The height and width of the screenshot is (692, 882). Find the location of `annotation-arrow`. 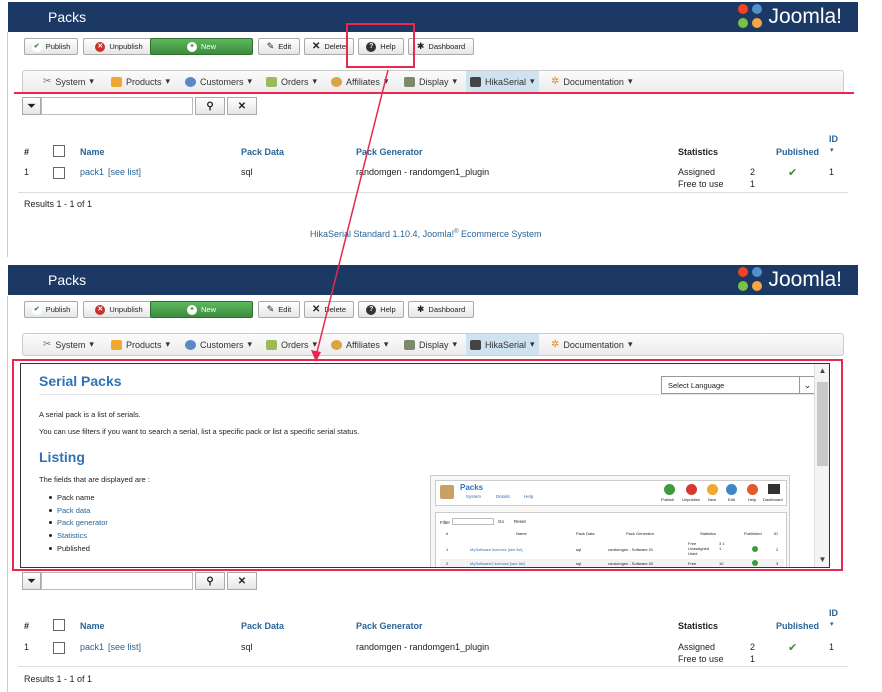

annotation-arrow is located at coordinates (350, 215).